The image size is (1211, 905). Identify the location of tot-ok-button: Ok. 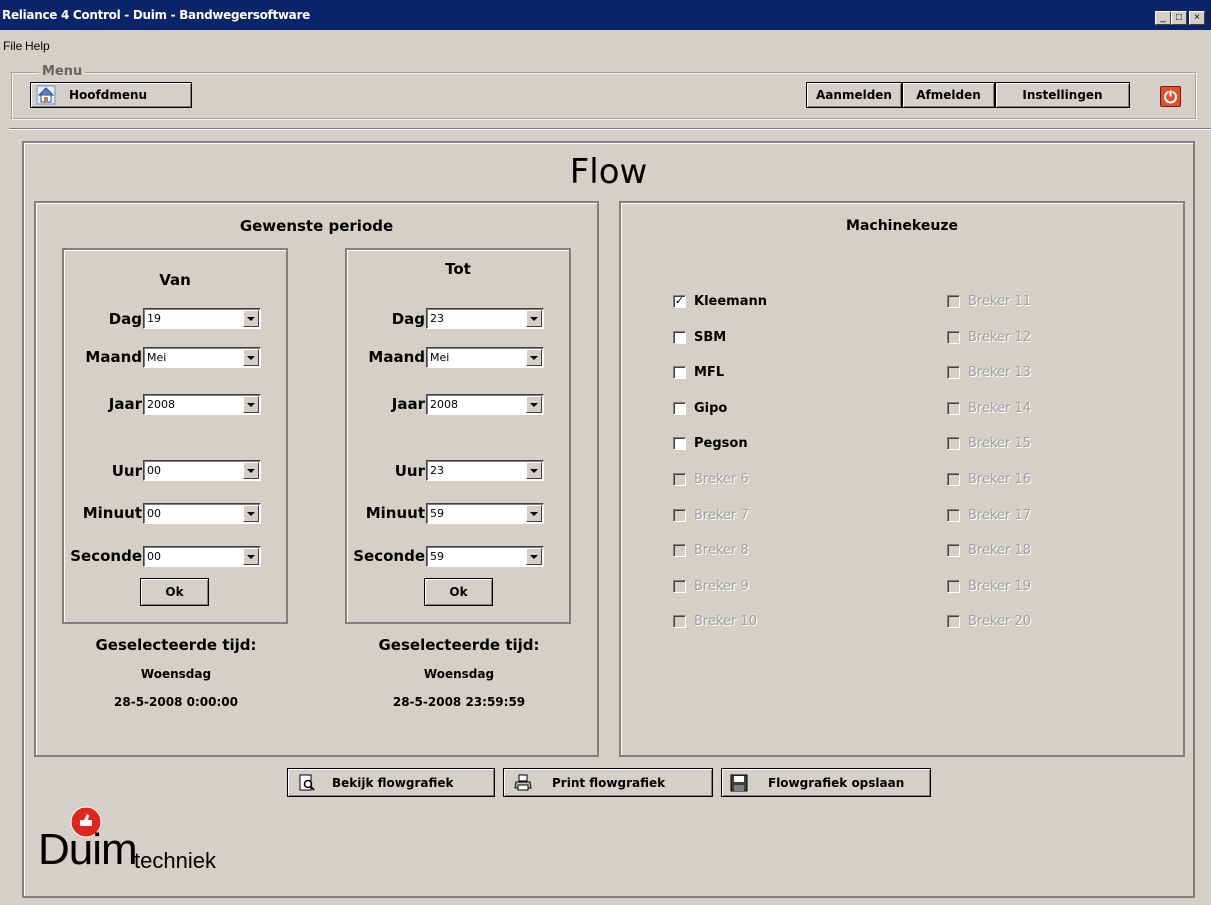
(458, 592).